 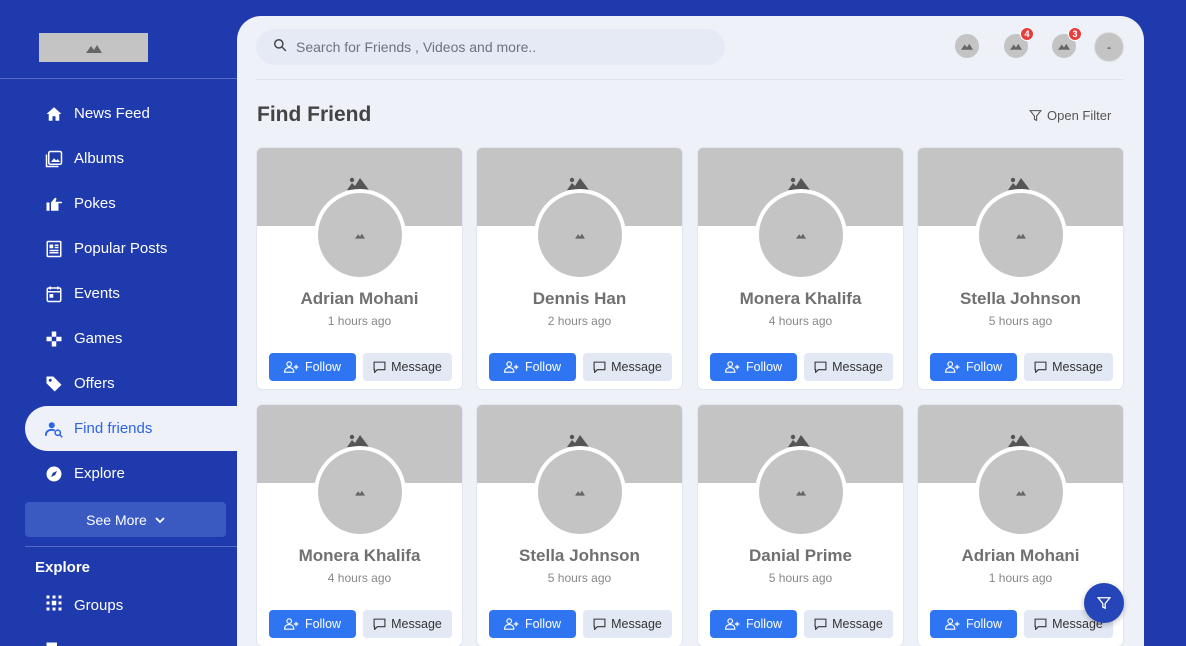 What do you see at coordinates (496, 47) in the screenshot?
I see `search-input` at bounding box center [496, 47].